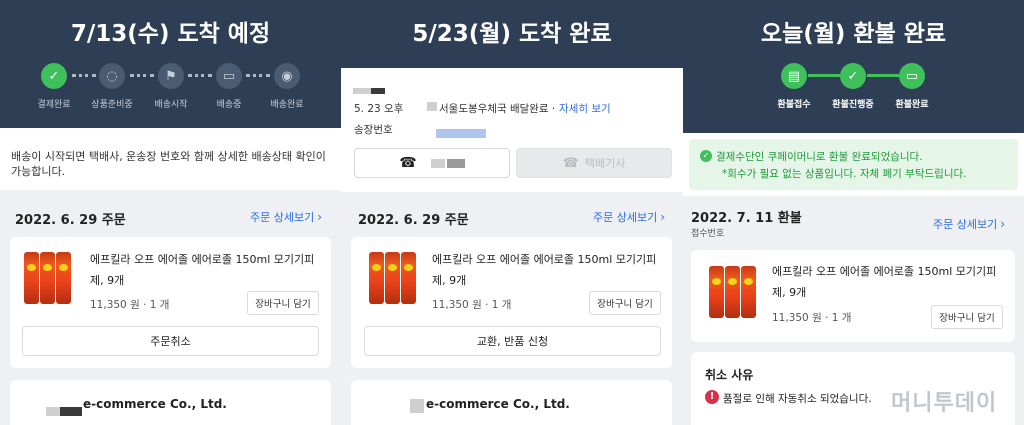 This screenshot has height=425, width=1024. What do you see at coordinates (605, 163) in the screenshot?
I see `courier-button-label: 택배기사` at bounding box center [605, 163].